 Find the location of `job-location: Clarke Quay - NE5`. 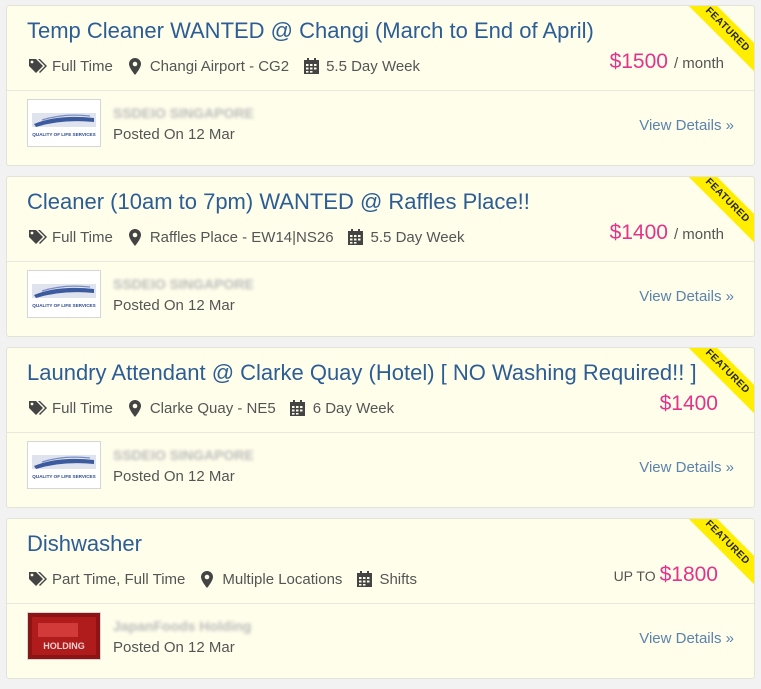

job-location: Clarke Quay - NE5 is located at coordinates (212, 408).